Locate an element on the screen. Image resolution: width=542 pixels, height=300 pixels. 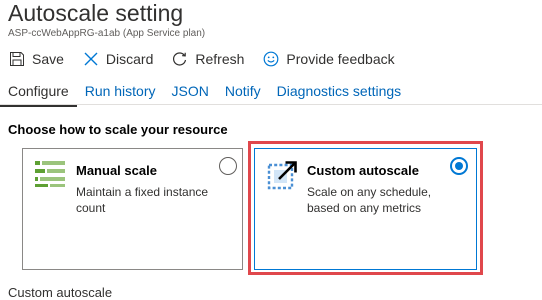
discard-label: Discard is located at coordinates (129, 59).